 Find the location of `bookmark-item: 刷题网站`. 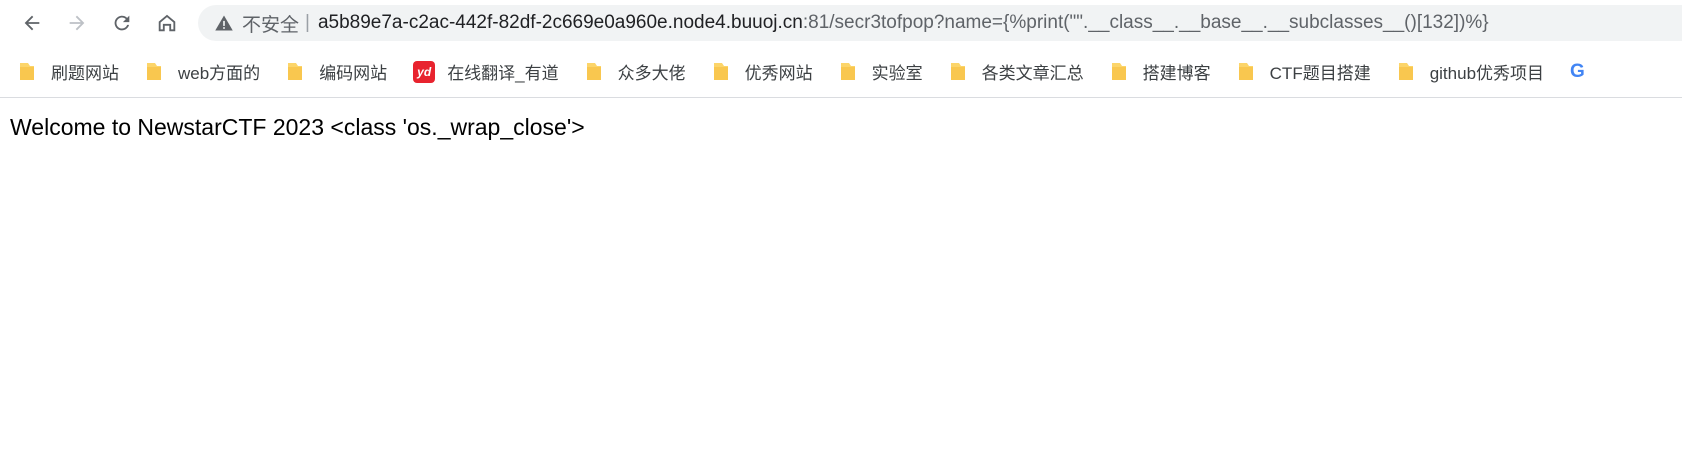

bookmark-item: 刷题网站 is located at coordinates (68, 71).